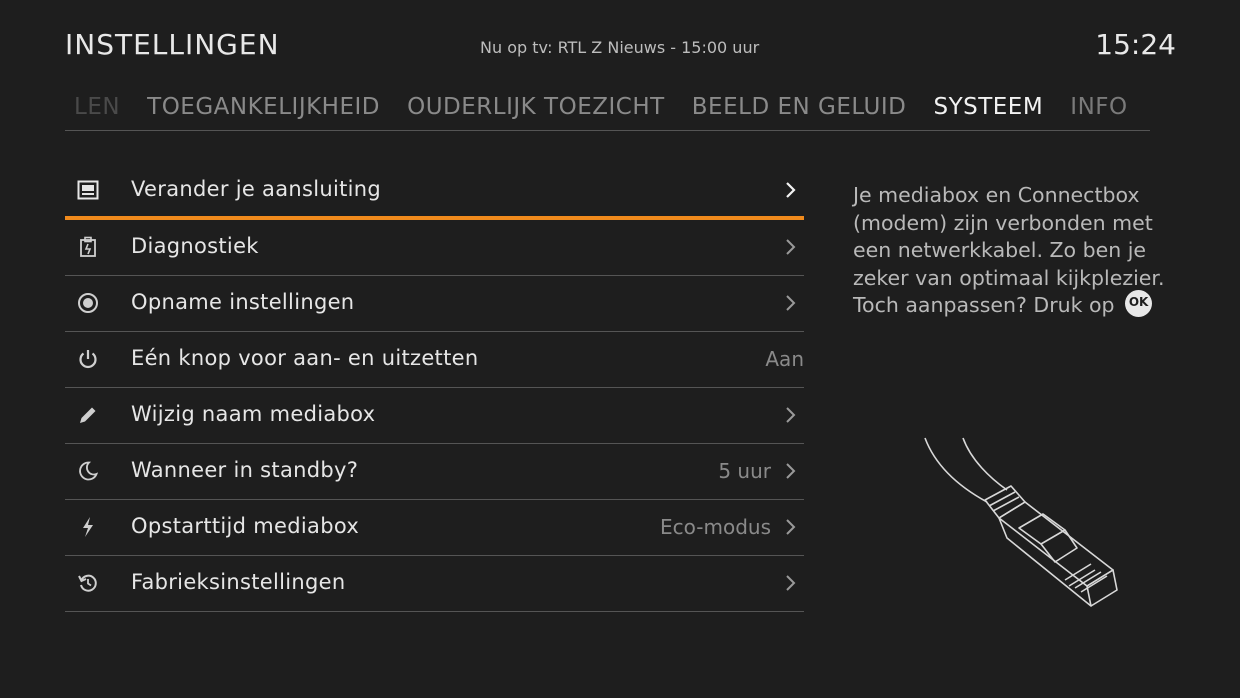 The height and width of the screenshot is (698, 1240). I want to click on menu-item-fabrieksinstellingen: Fabrieksinstellingen, so click(434, 584).